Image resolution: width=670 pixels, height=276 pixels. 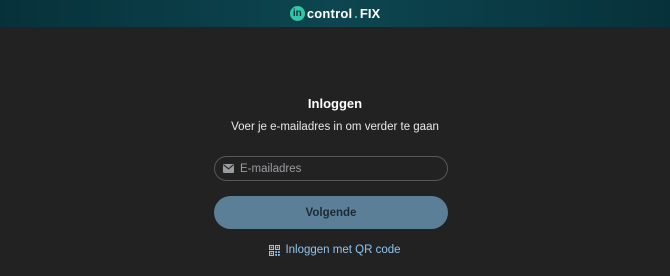 I want to click on email-input, so click(x=343, y=168).